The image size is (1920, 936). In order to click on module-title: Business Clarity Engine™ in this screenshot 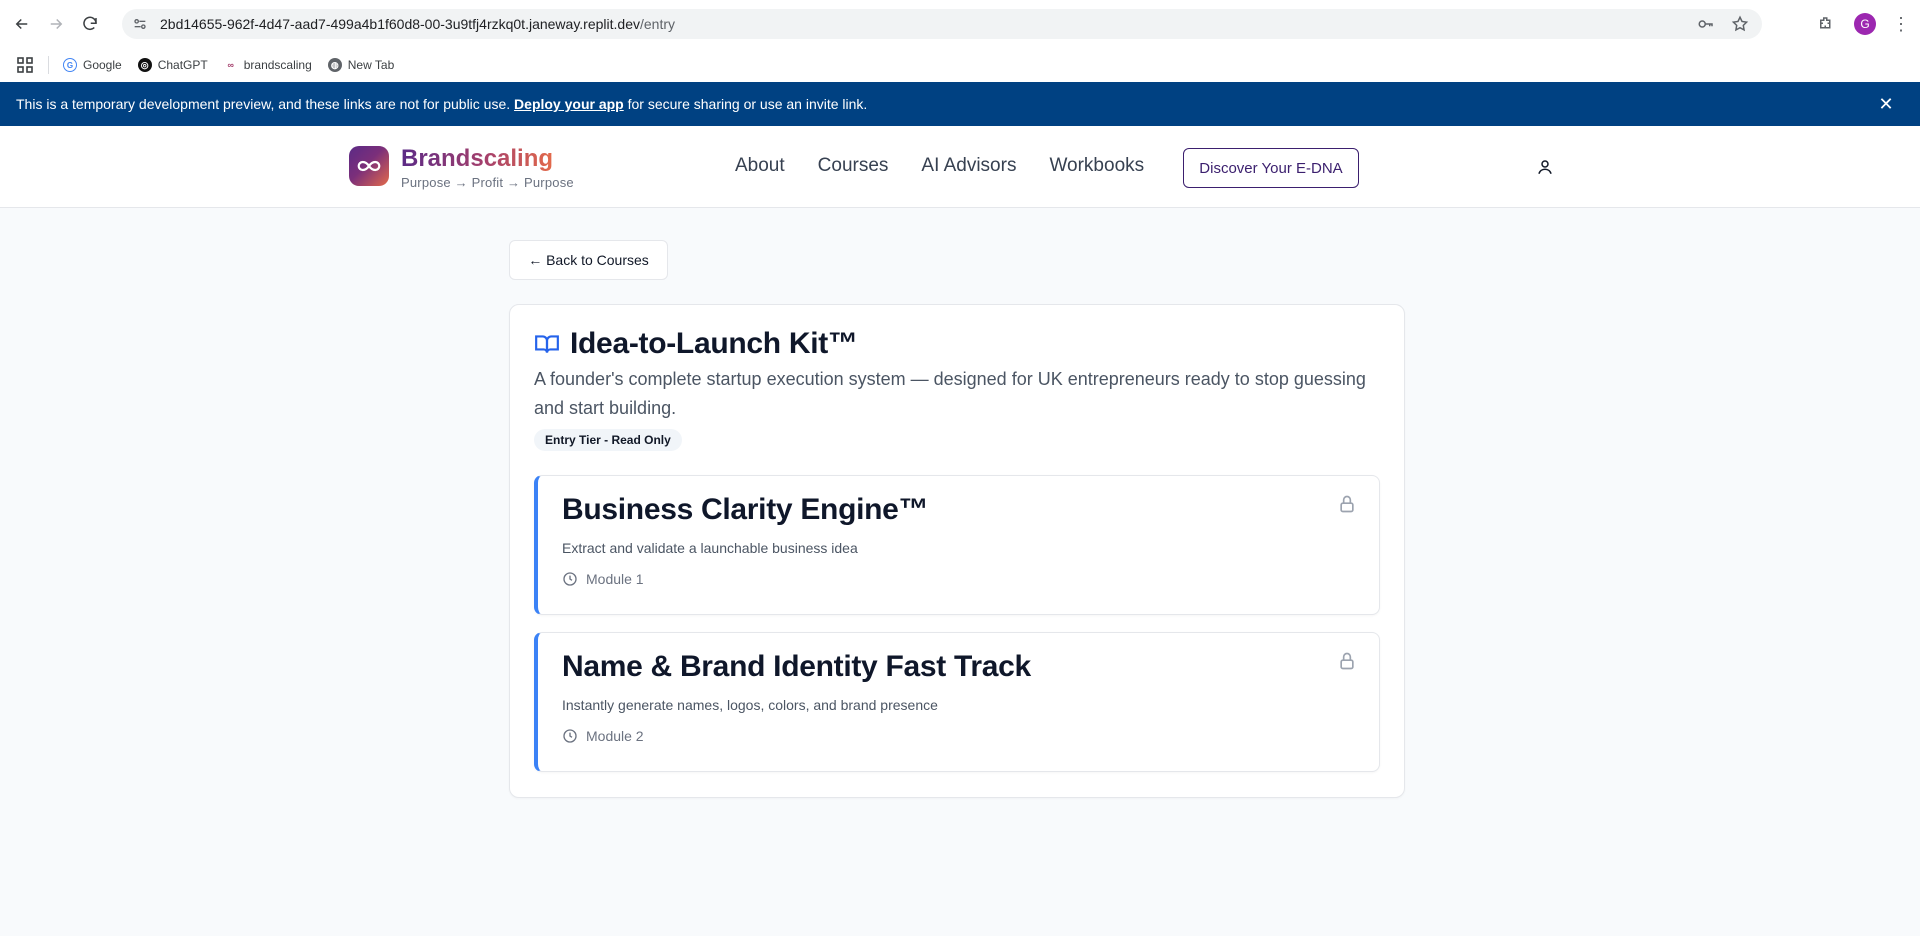, I will do `click(745, 509)`.